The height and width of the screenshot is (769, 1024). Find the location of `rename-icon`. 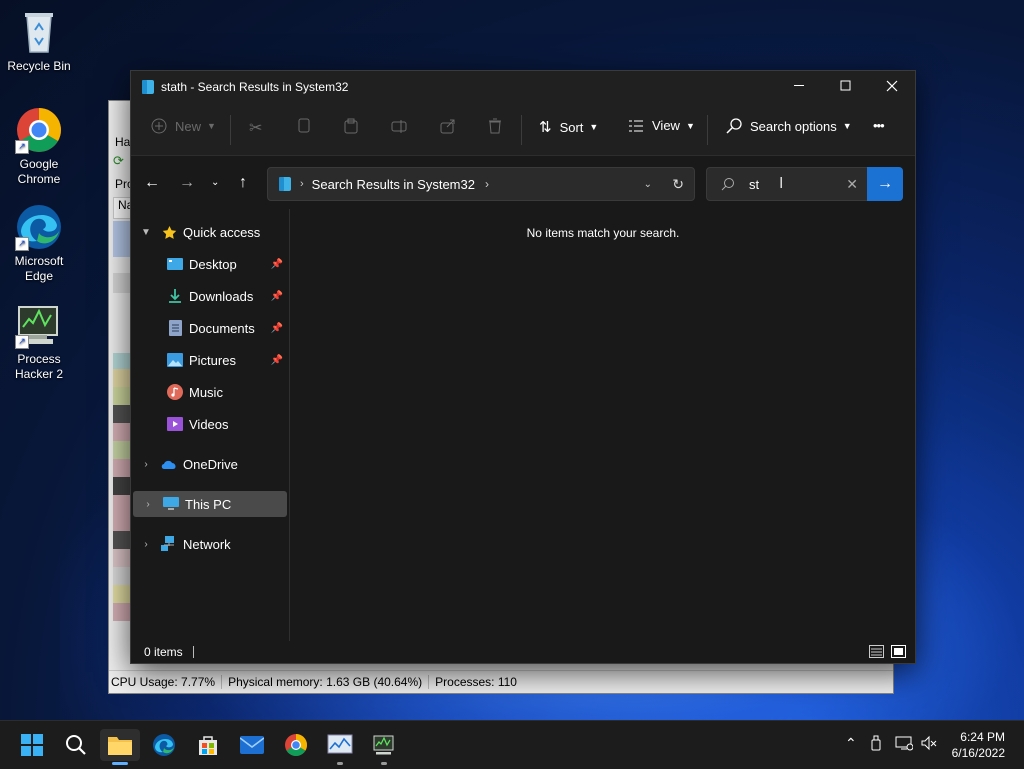

rename-icon is located at coordinates (399, 126).